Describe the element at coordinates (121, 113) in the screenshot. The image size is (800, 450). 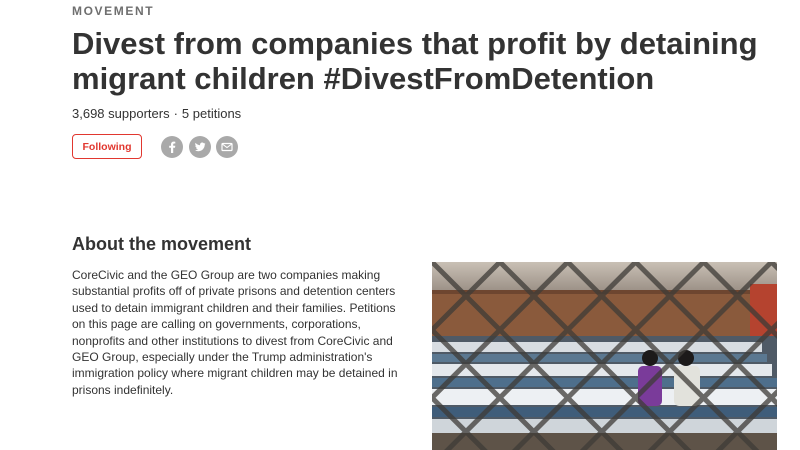
I see `supporters-count: 3,698 supporters` at that location.